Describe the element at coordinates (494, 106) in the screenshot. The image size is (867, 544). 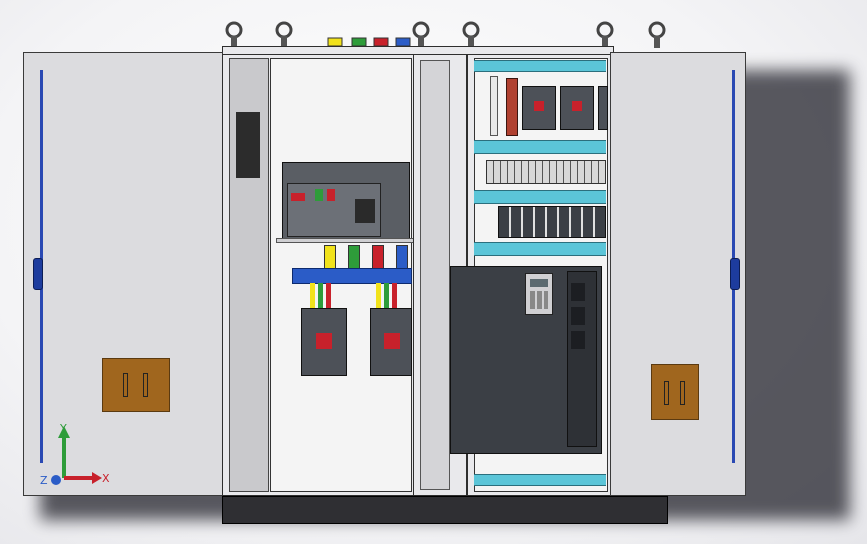
I see `terminal-strip-vertical` at that location.